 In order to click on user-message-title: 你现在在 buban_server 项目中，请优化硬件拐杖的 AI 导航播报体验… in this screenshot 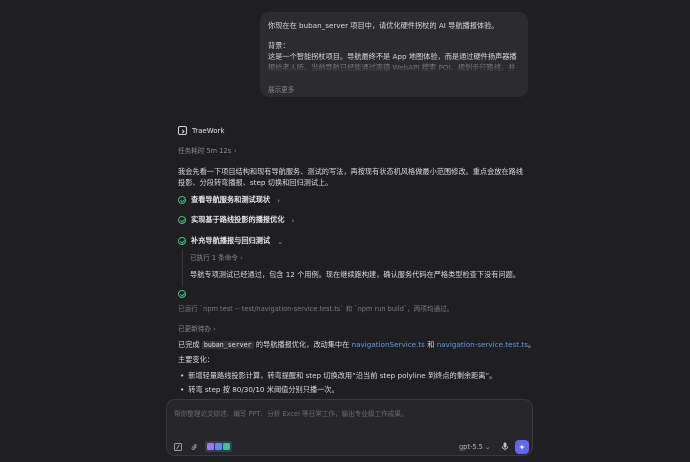, I will do `click(383, 25)`.